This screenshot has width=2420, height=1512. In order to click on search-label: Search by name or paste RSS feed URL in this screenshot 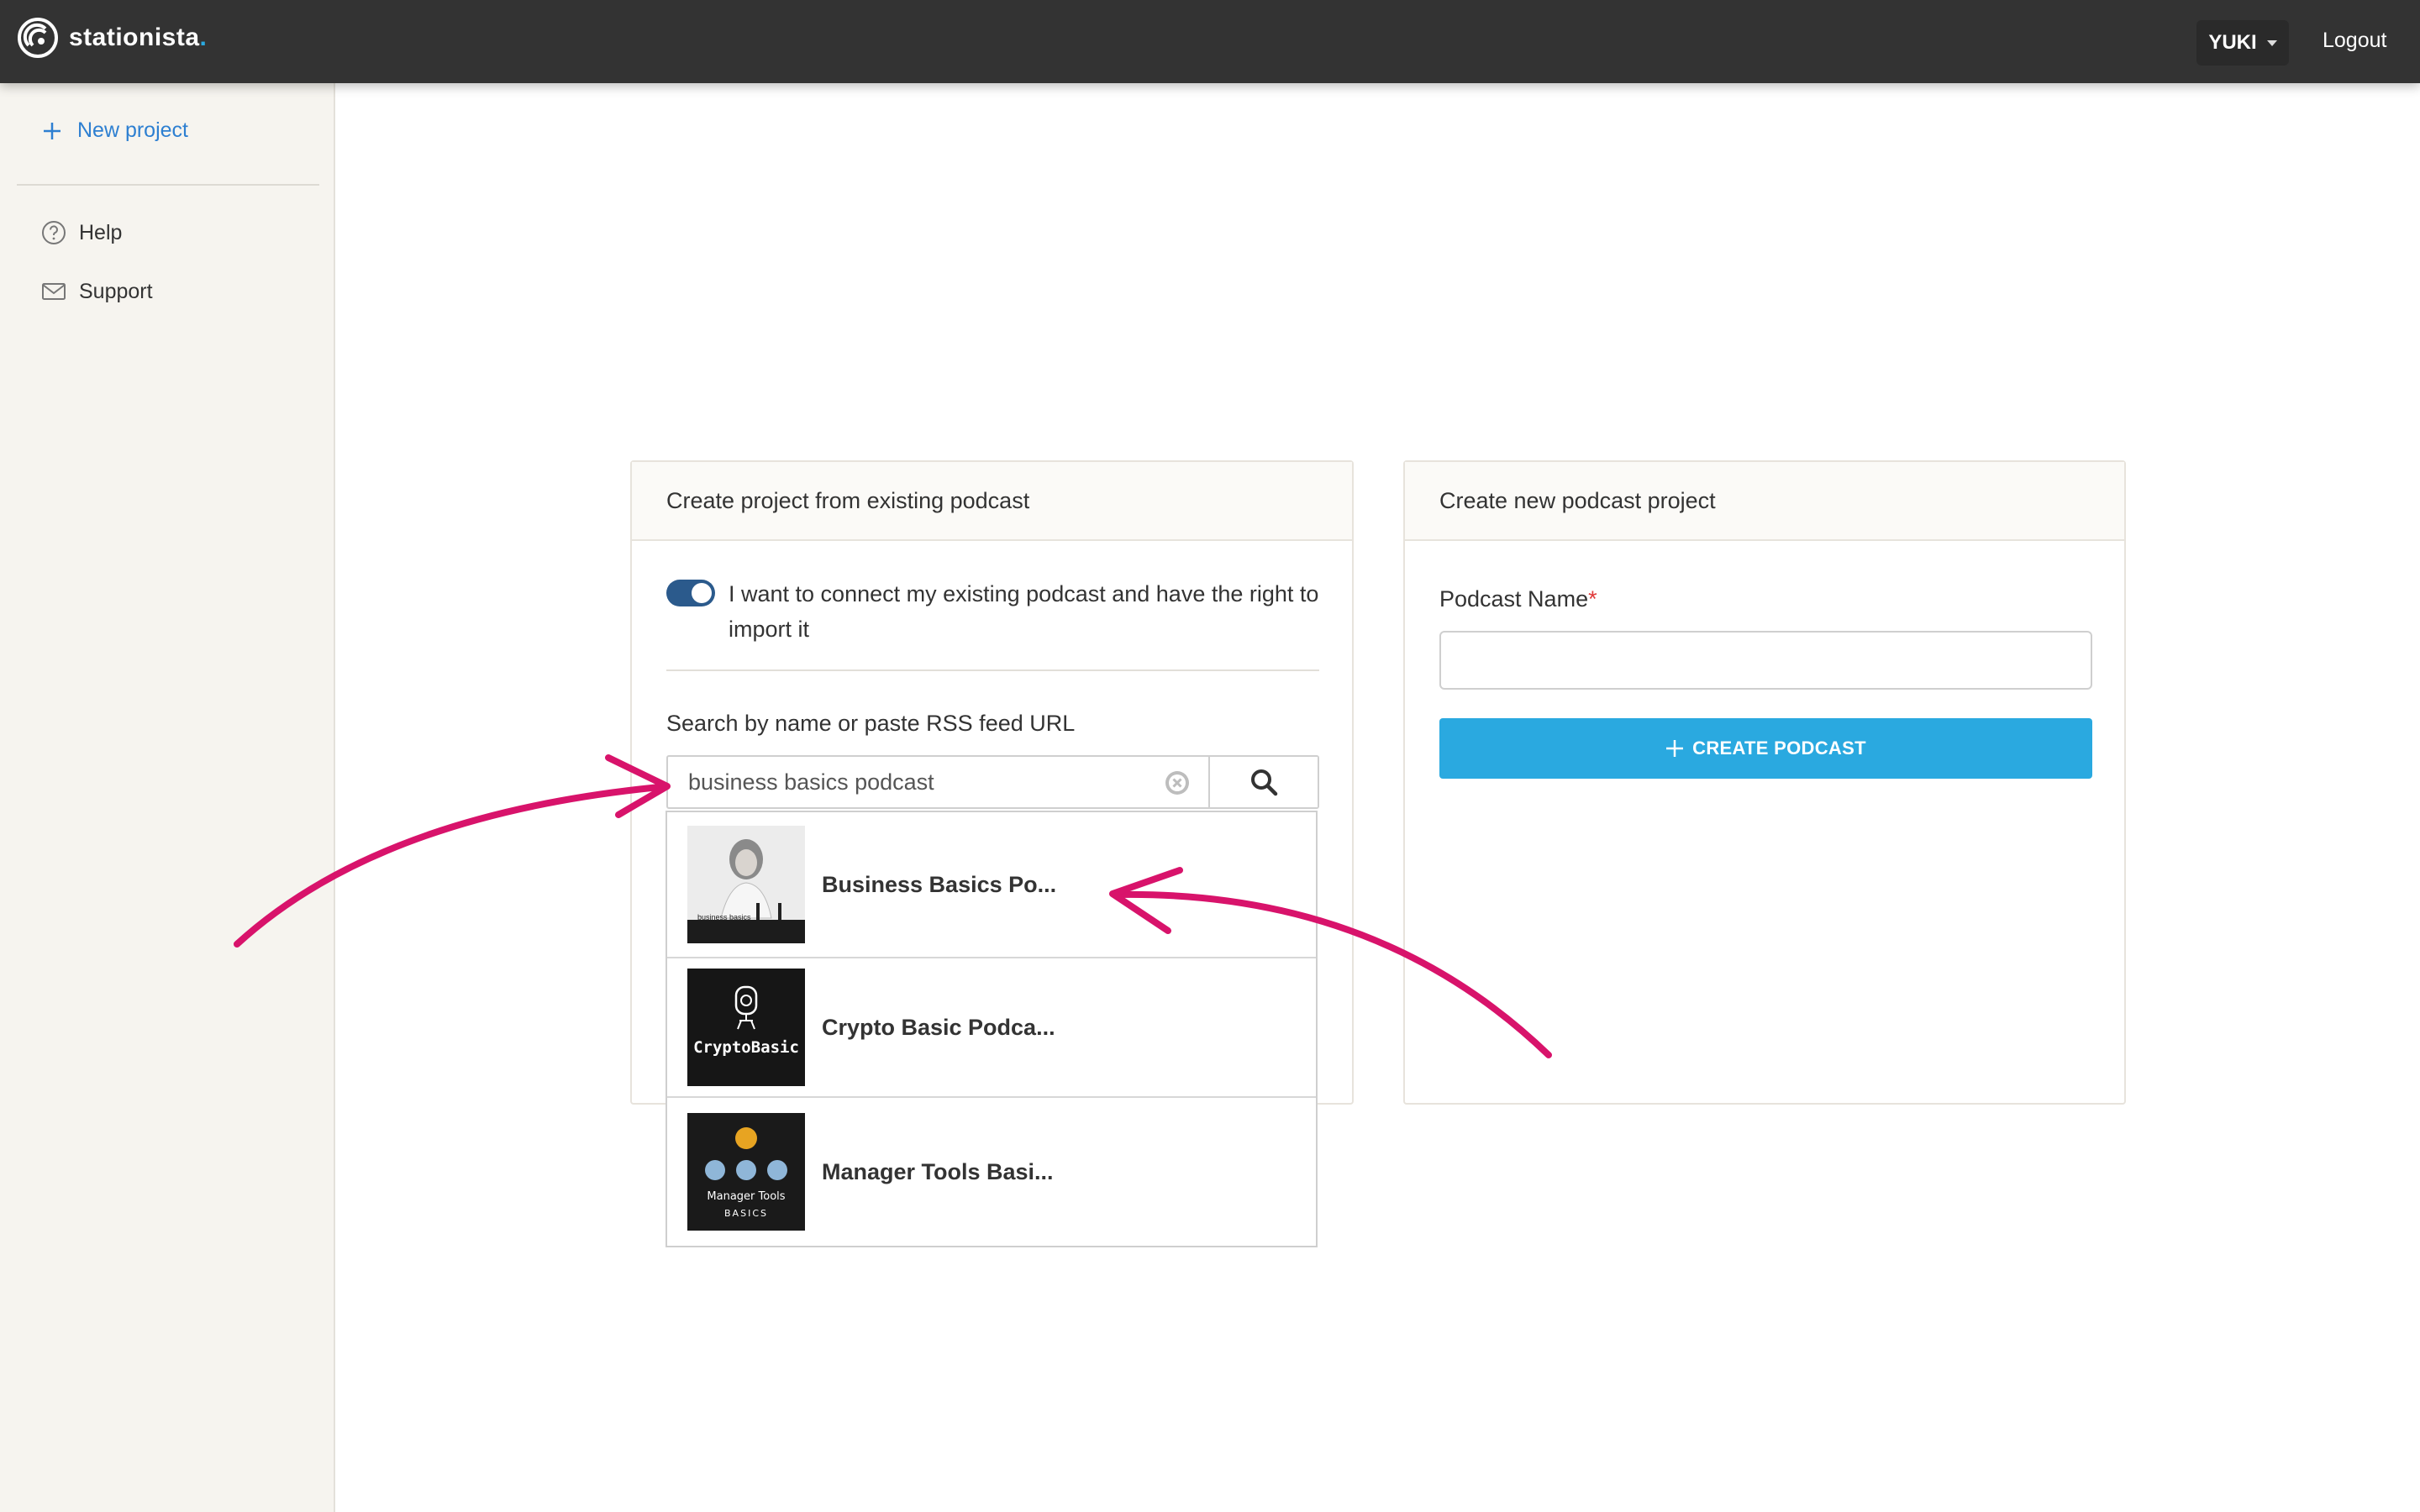, I will do `click(871, 723)`.